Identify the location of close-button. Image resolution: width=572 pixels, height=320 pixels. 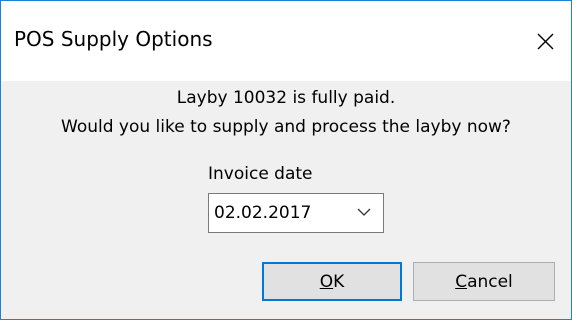
(545, 41).